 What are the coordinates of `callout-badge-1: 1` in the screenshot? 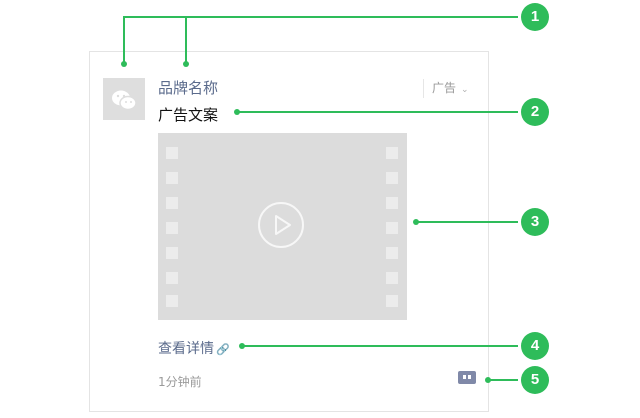 It's located at (535, 17).